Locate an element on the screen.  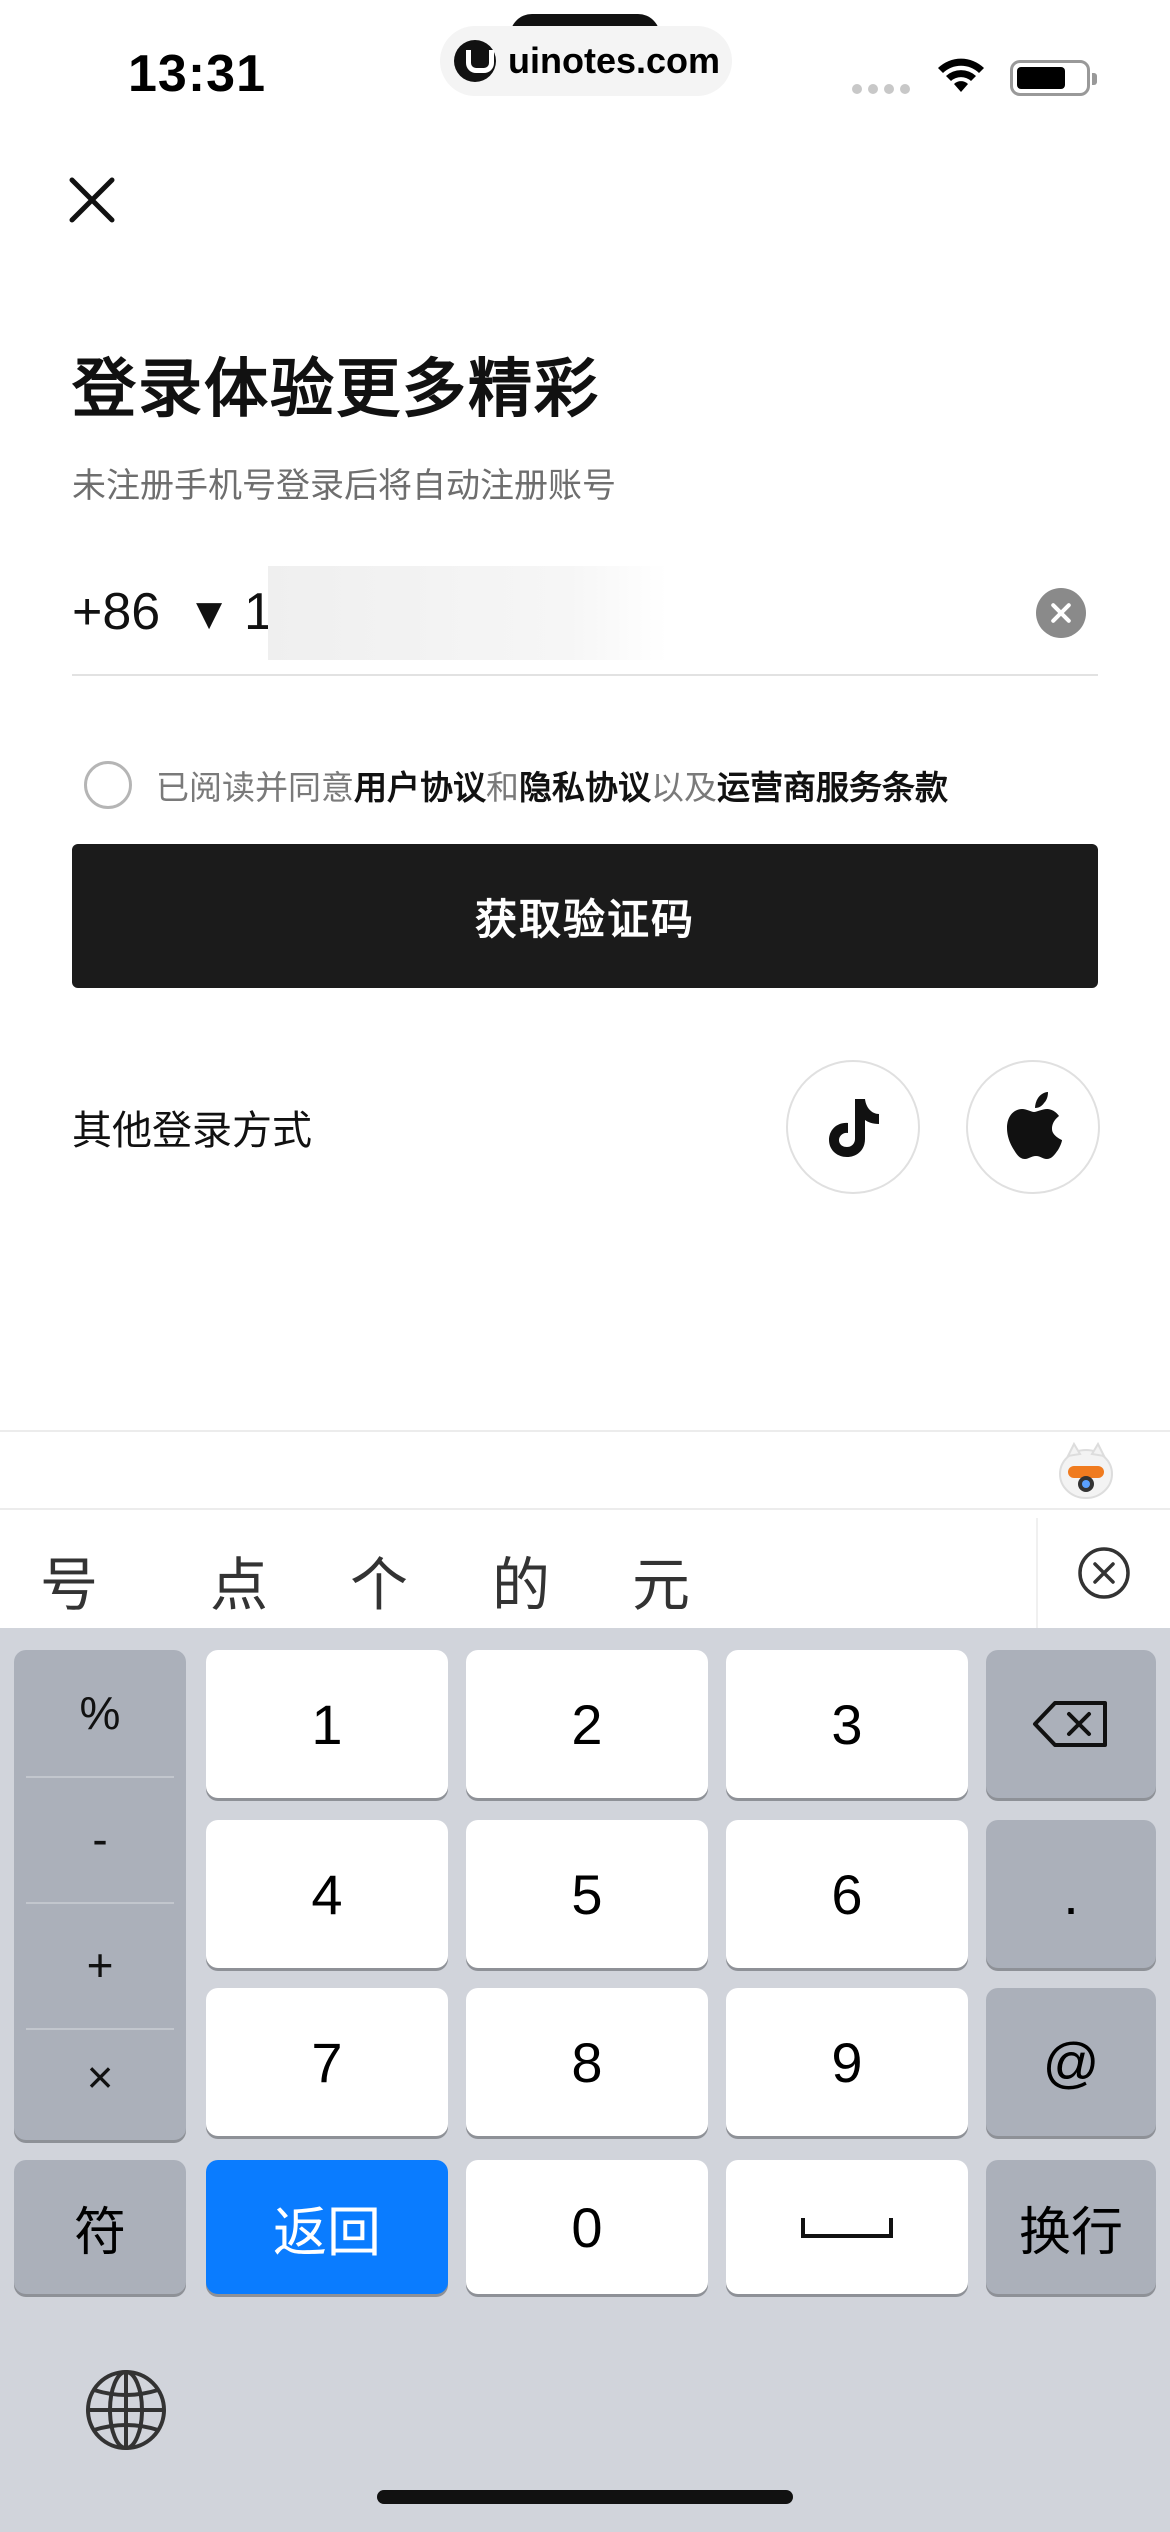
url-pill: uinotes.com is located at coordinates (586, 61).